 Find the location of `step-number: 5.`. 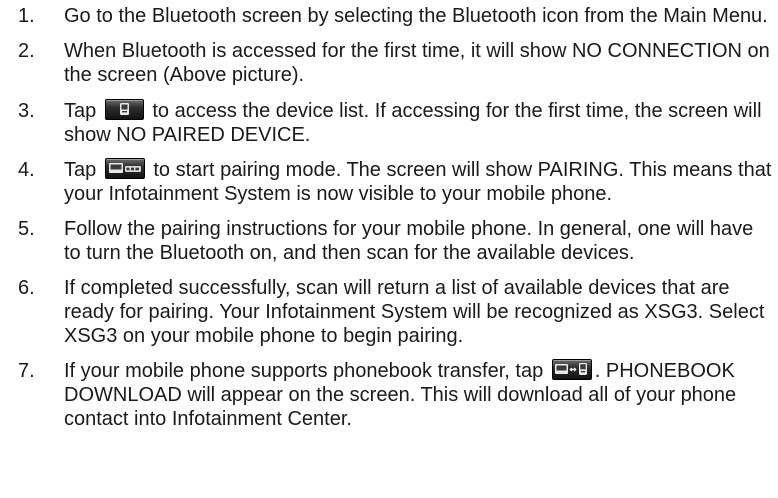

step-number: 5. is located at coordinates (26, 229).